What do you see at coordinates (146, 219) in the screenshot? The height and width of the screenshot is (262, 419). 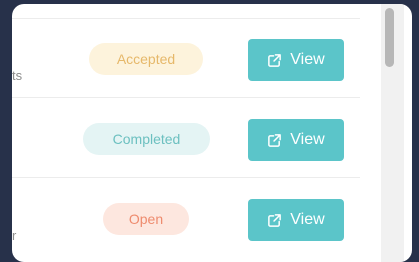 I see `status-badge: Open` at bounding box center [146, 219].